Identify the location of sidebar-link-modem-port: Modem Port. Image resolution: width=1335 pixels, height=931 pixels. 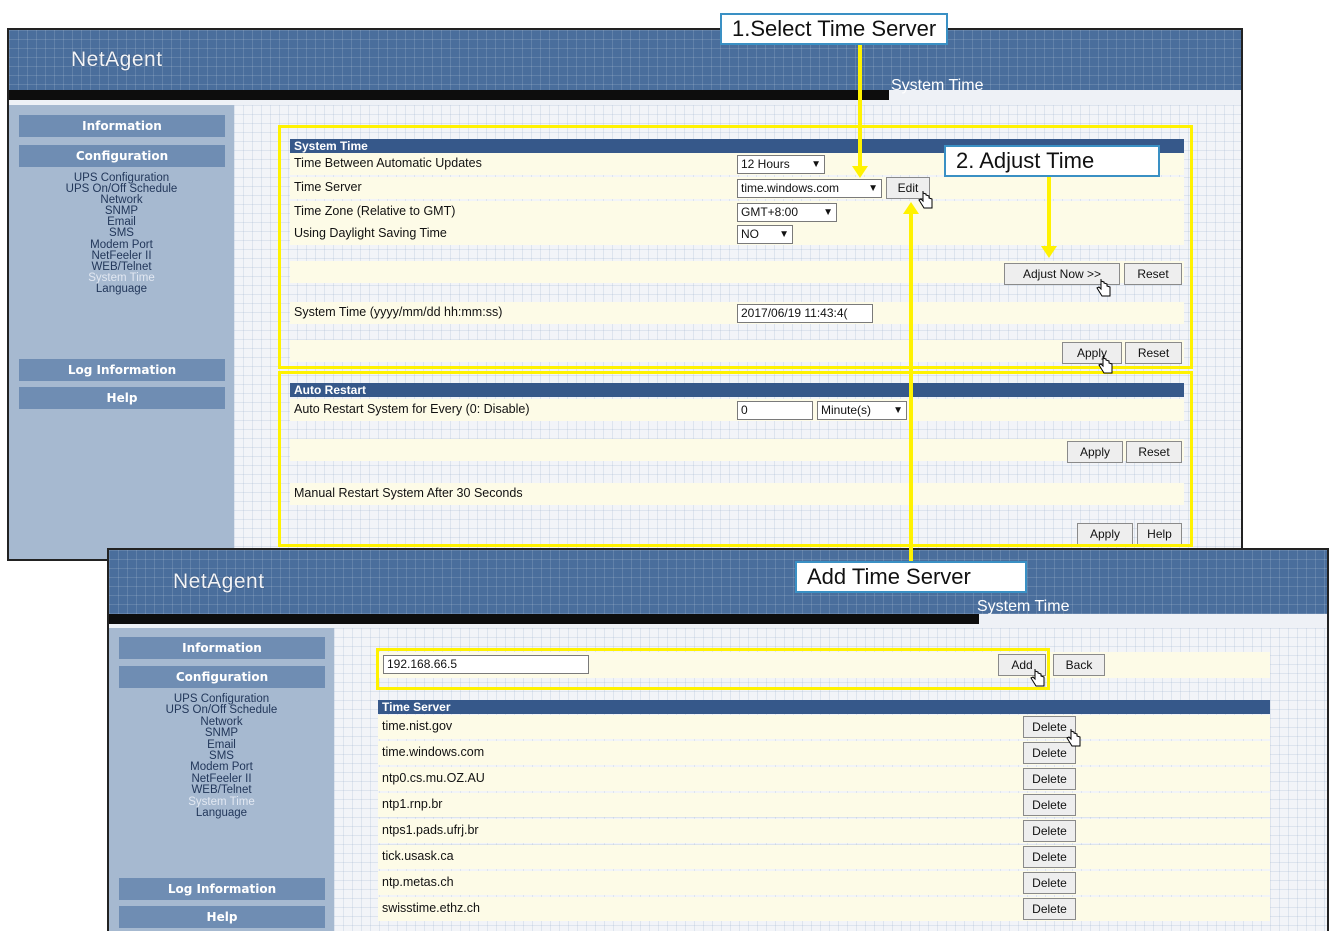
(121, 245).